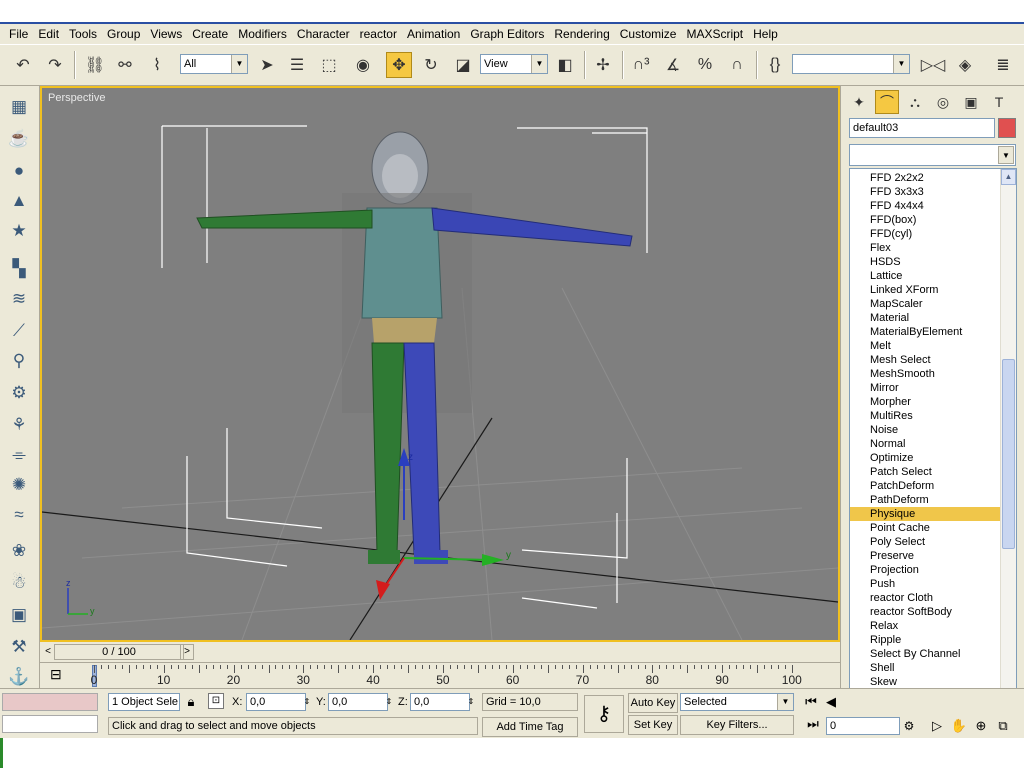 The image size is (1024, 768). What do you see at coordinates (925, 640) in the screenshot?
I see `modifier-item: Ripple` at bounding box center [925, 640].